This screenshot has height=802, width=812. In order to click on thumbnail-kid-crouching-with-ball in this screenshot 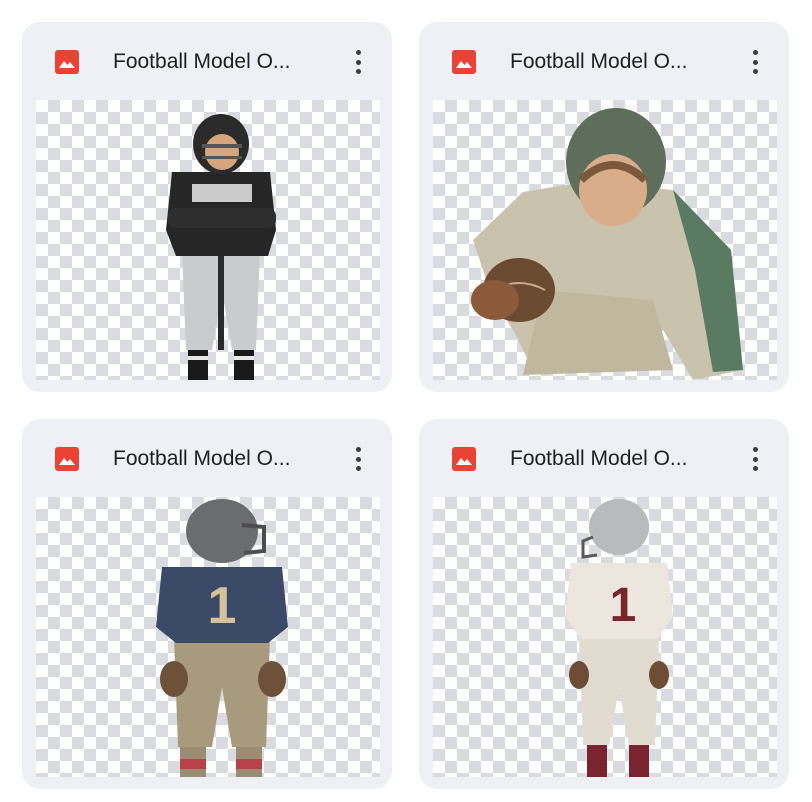, I will do `click(605, 240)`.